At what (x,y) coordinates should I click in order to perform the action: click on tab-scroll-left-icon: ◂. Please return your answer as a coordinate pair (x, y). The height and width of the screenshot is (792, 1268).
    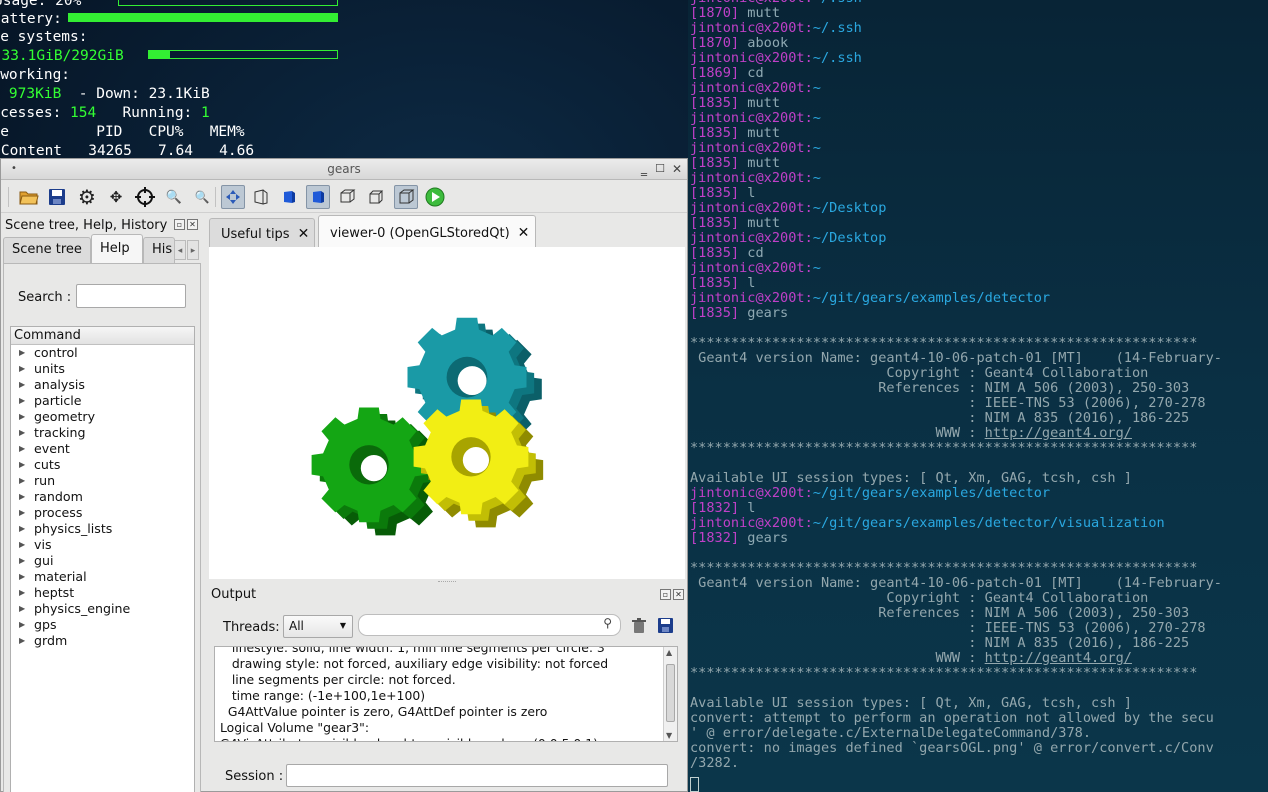
    Looking at the image, I should click on (180, 250).